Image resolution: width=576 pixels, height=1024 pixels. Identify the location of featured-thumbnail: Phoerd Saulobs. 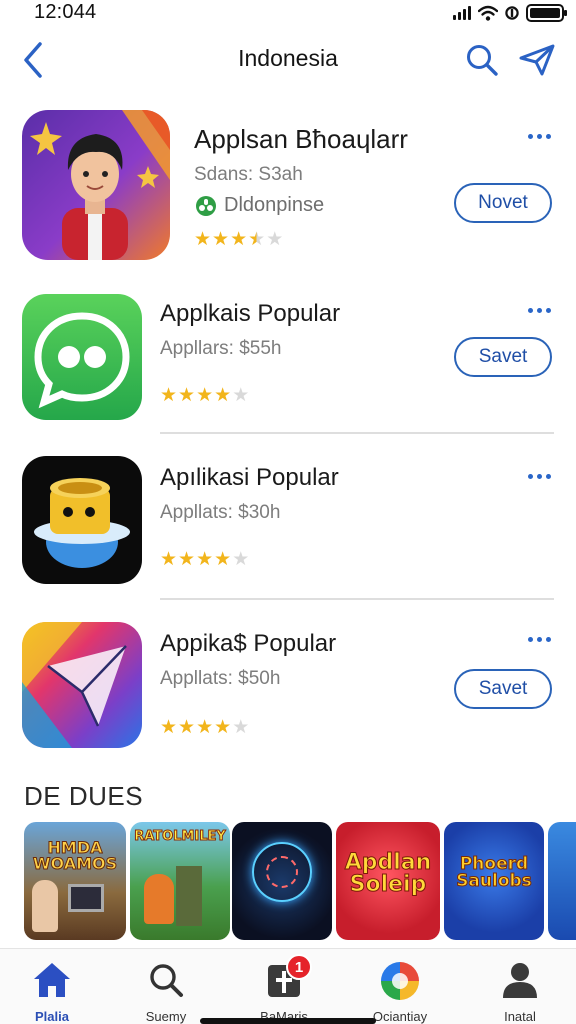
(494, 881).